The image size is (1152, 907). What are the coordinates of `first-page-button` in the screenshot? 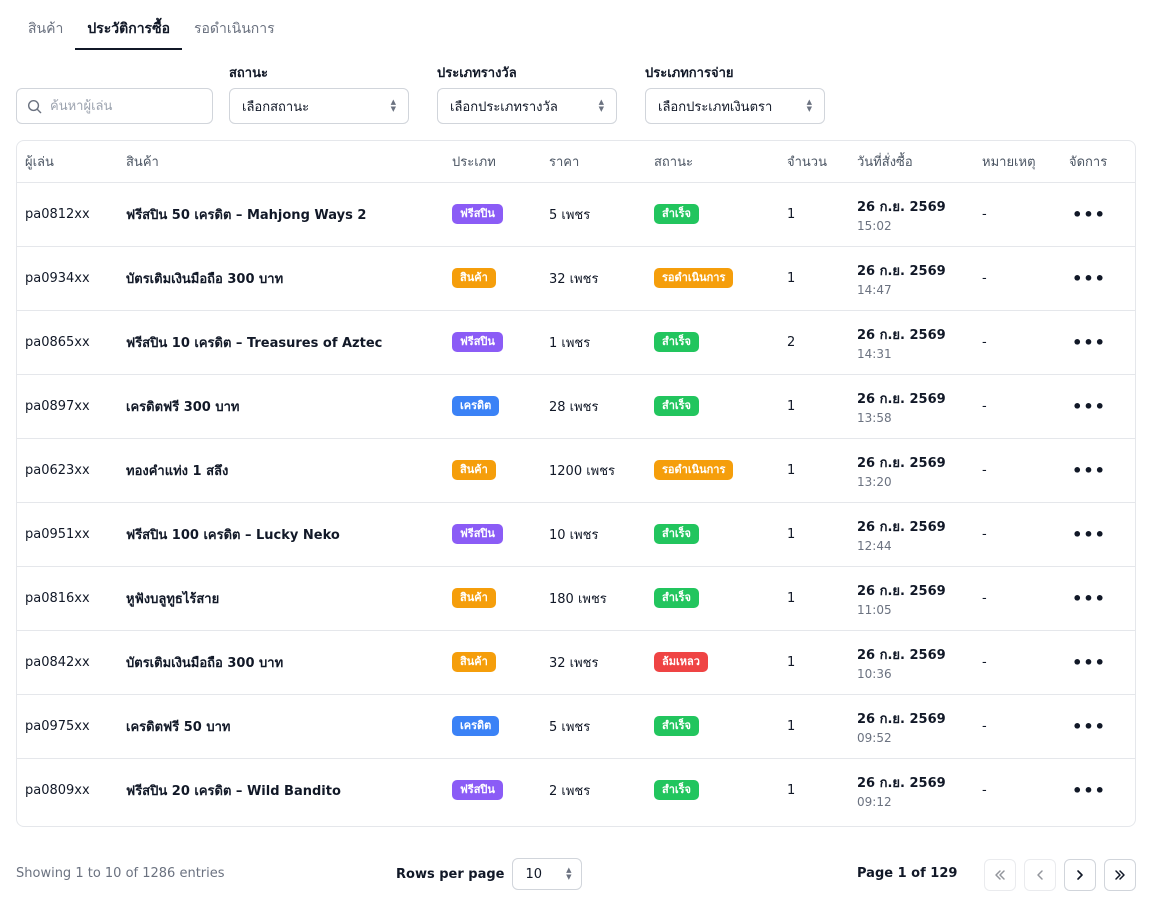 It's located at (1000, 875).